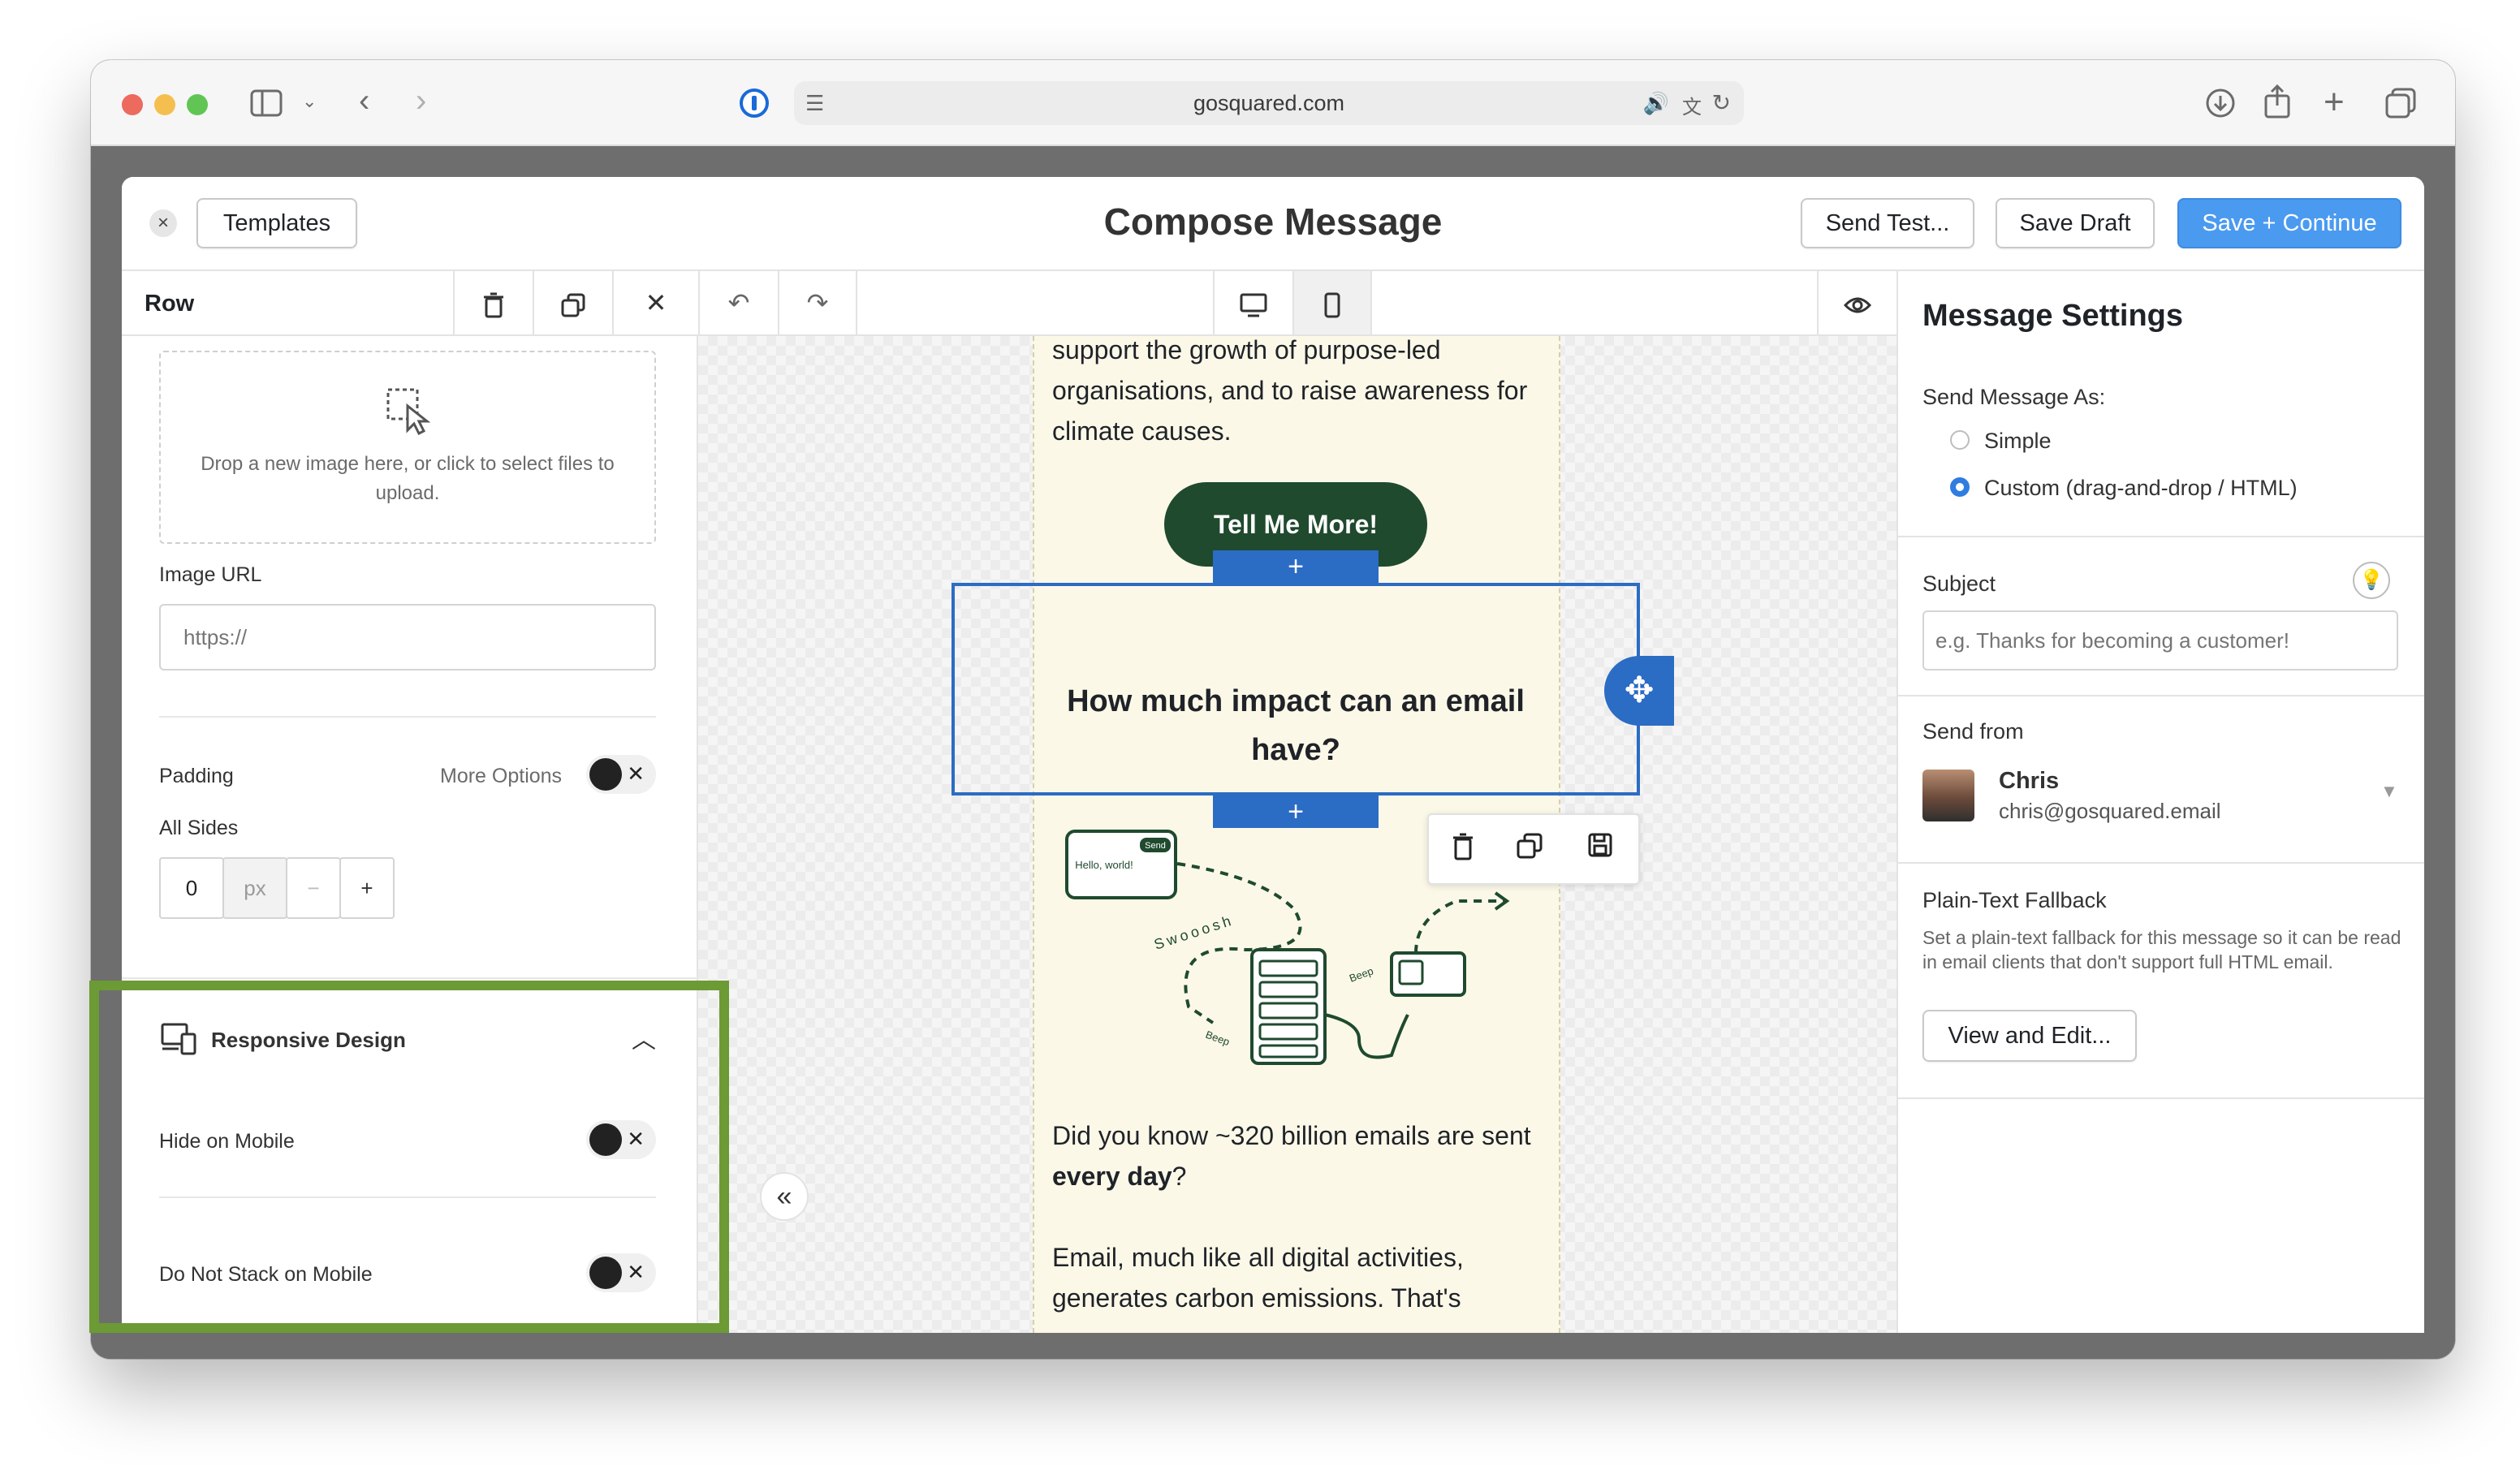 Image resolution: width=2520 pixels, height=1466 pixels. What do you see at coordinates (266, 1274) in the screenshot?
I see `do-not-stack-label: Do Not Stack on Mobile` at bounding box center [266, 1274].